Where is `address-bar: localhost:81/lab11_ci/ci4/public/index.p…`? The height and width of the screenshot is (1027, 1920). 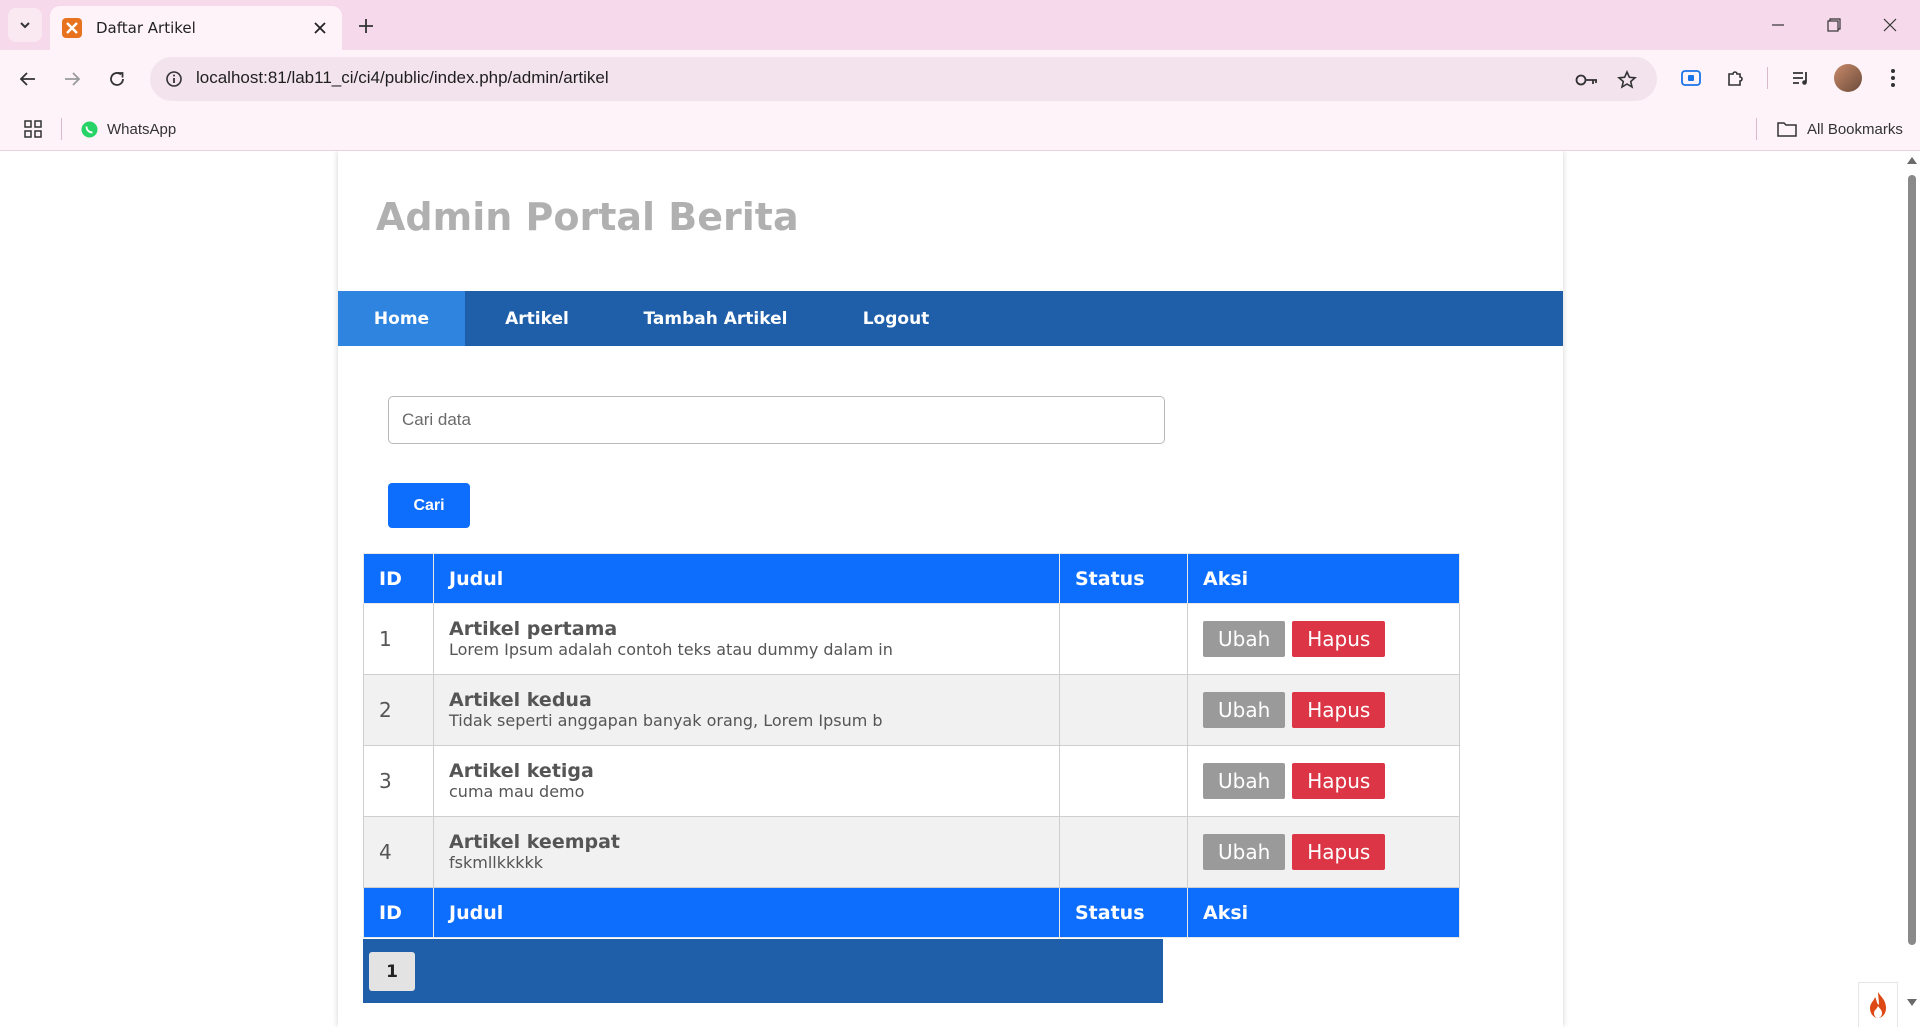
address-bar: localhost:81/lab11_ci/ci4/public/index.p… is located at coordinates (903, 79).